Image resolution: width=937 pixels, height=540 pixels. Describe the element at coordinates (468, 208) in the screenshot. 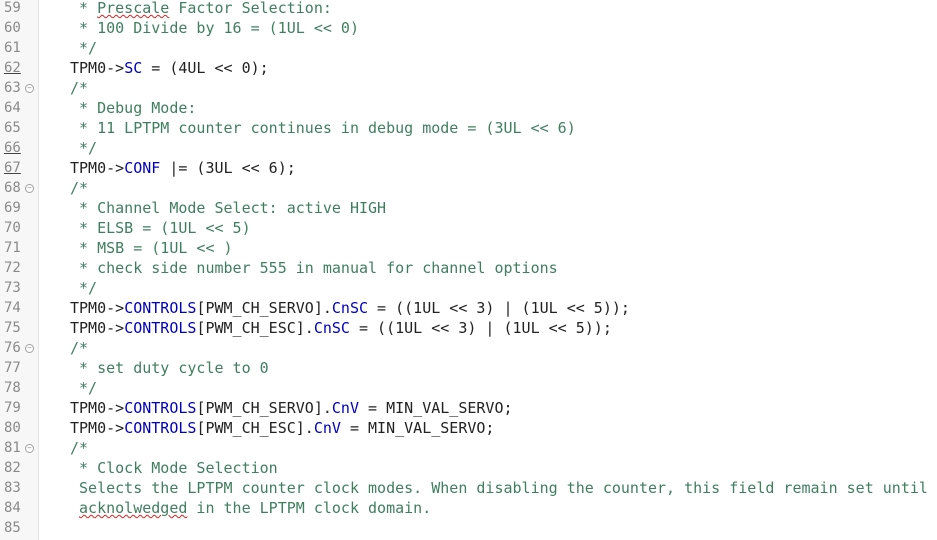

I see `code-line: 69 * Channel Mode Select: active HIGH` at that location.